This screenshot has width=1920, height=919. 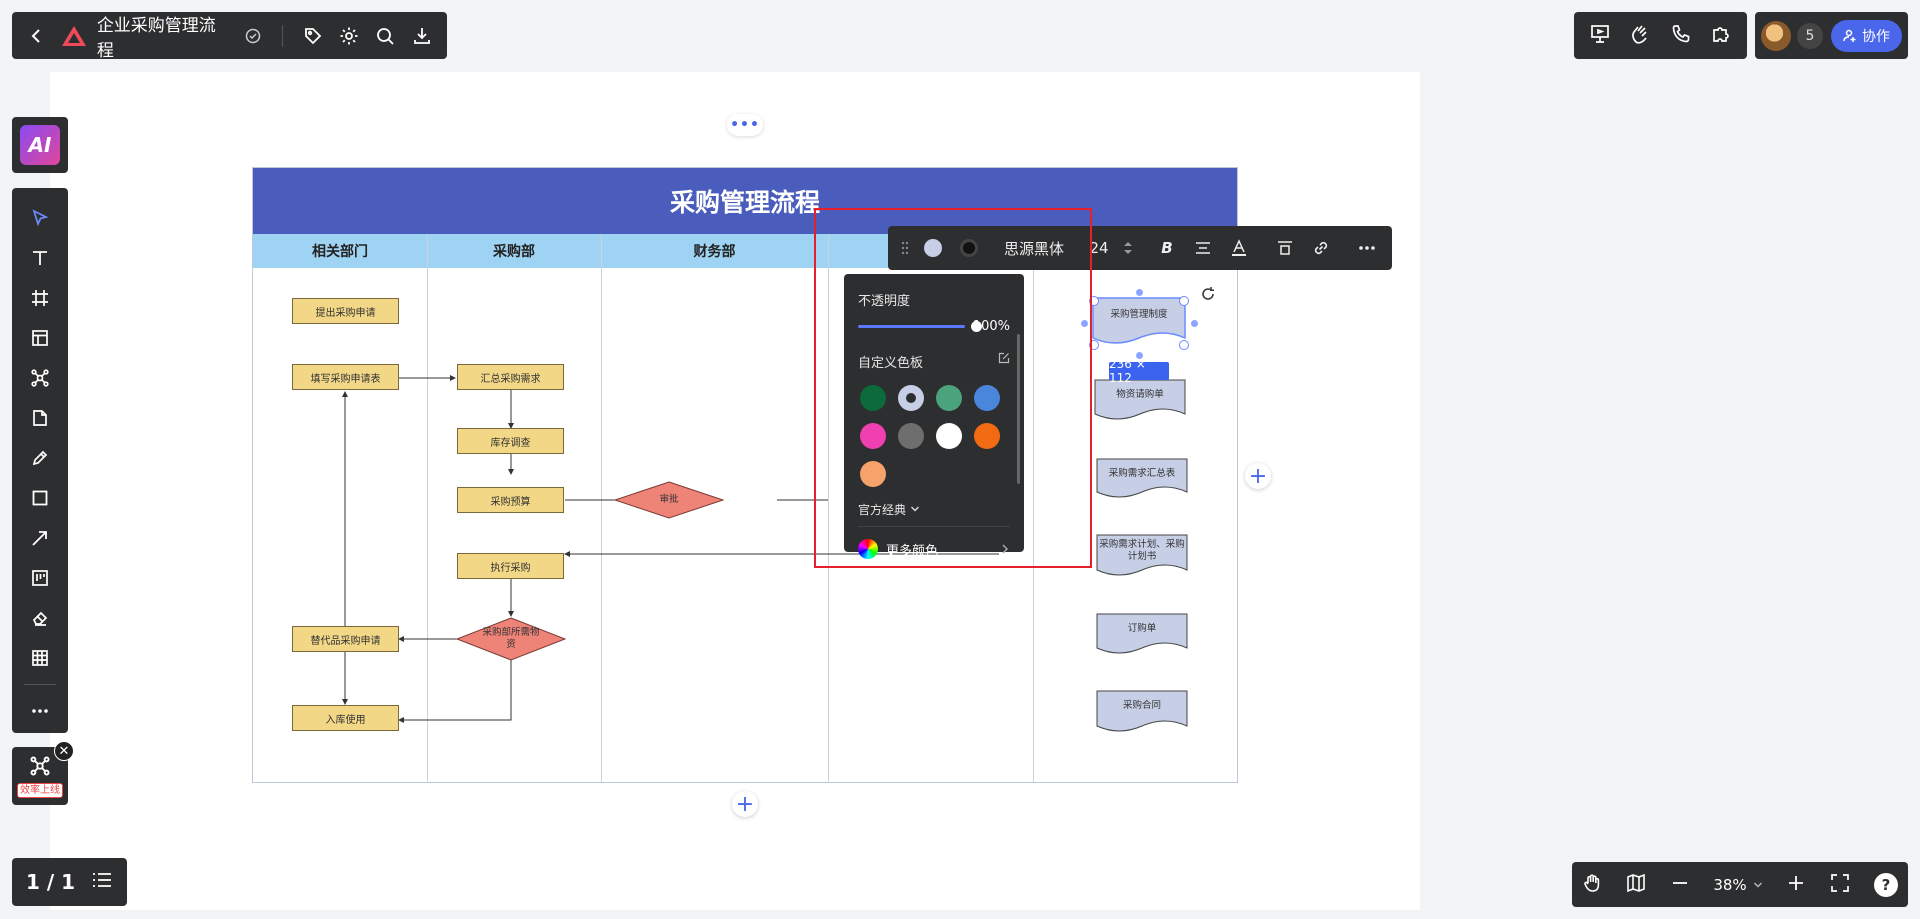 I want to click on zoom-out-icon, so click(x=1680, y=885).